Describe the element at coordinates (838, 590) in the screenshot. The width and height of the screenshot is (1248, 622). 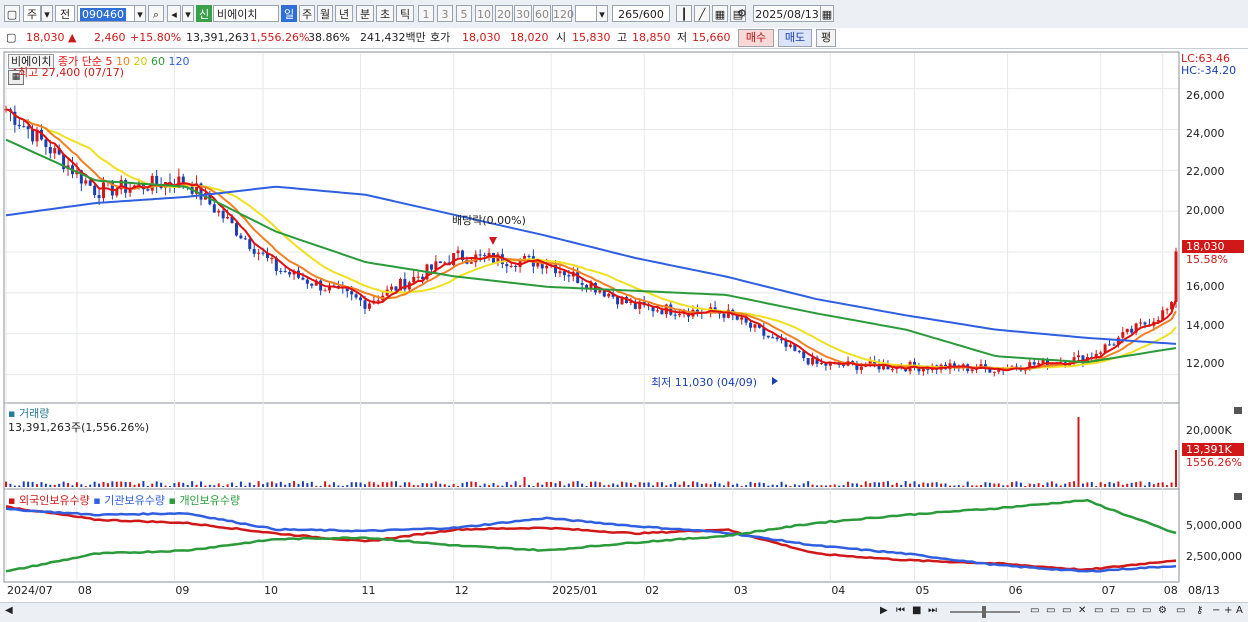
I see `x-tick-label: 04` at that location.